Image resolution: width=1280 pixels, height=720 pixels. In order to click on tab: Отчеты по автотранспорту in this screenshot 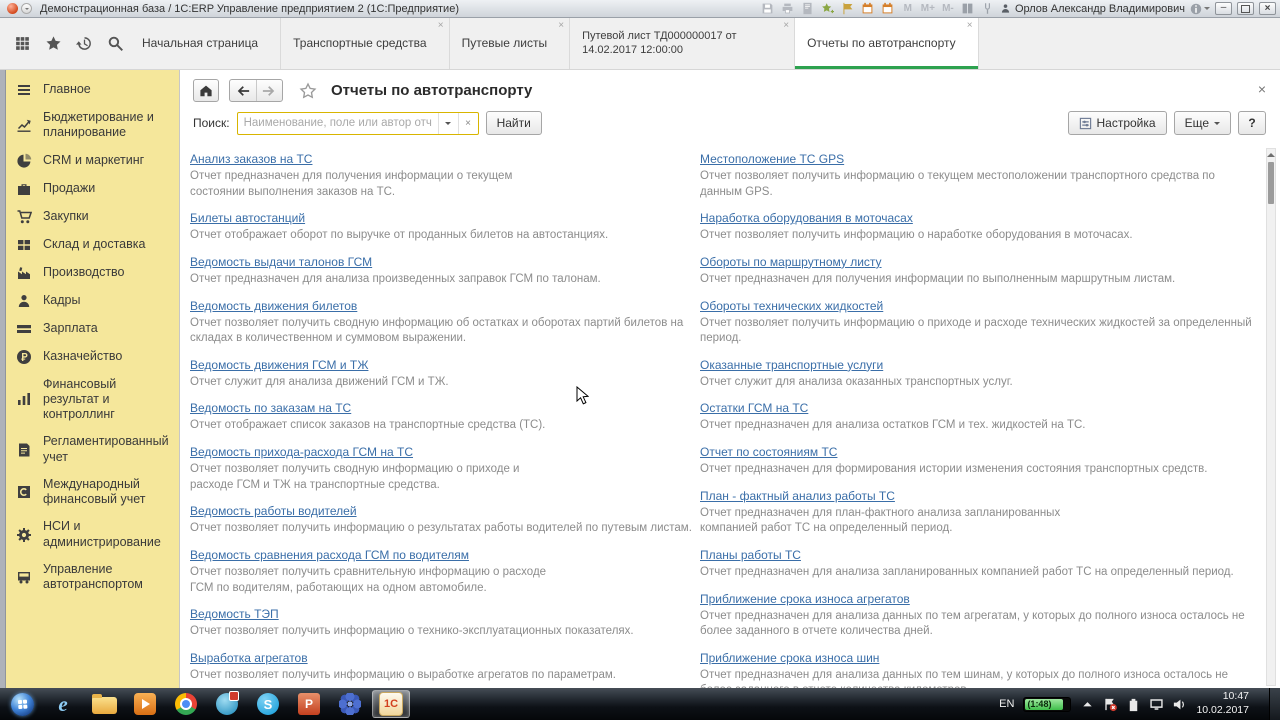, I will do `click(887, 43)`.